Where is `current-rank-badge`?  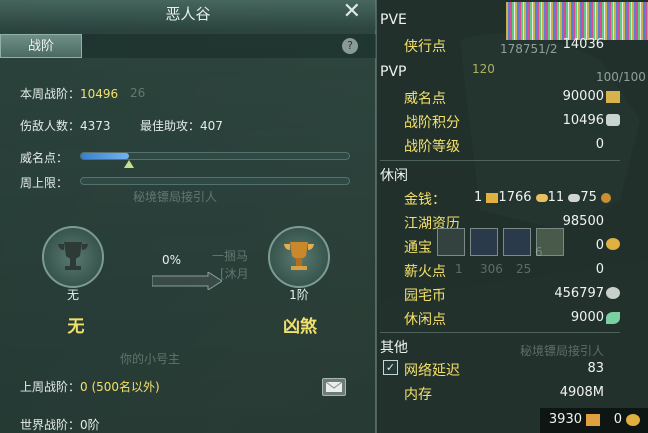
current-rank-badge is located at coordinates (73, 257).